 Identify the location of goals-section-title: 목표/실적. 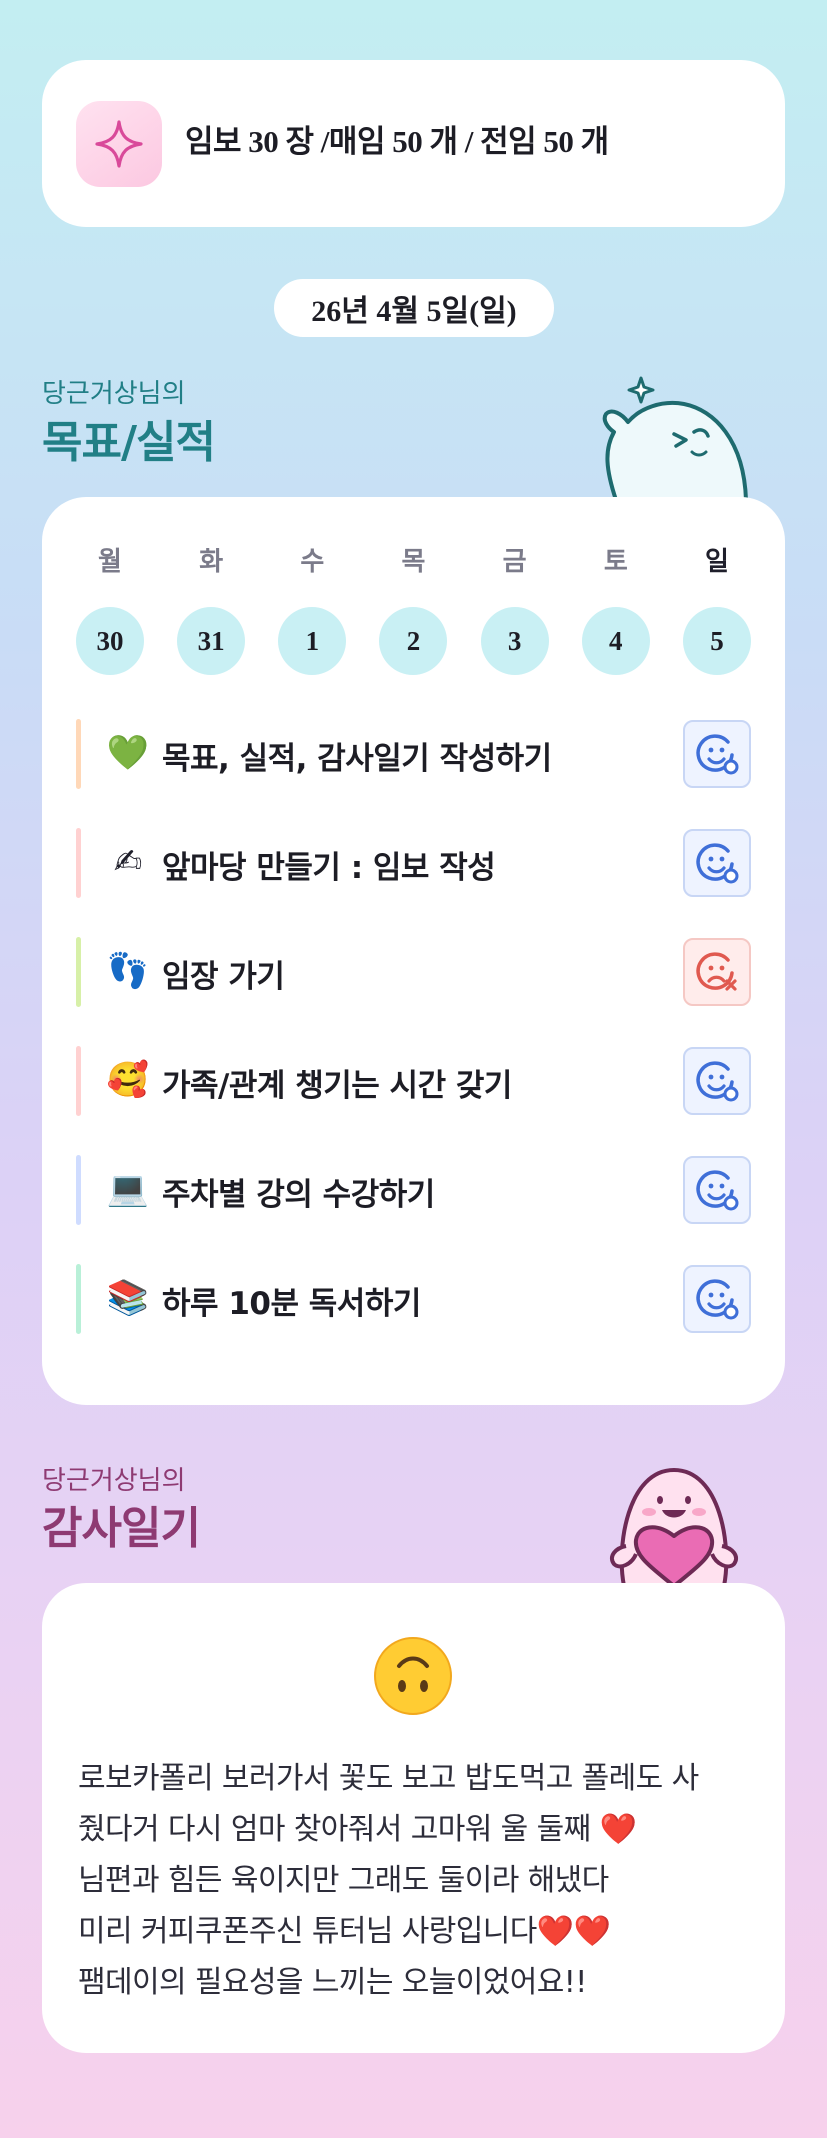
(129, 442).